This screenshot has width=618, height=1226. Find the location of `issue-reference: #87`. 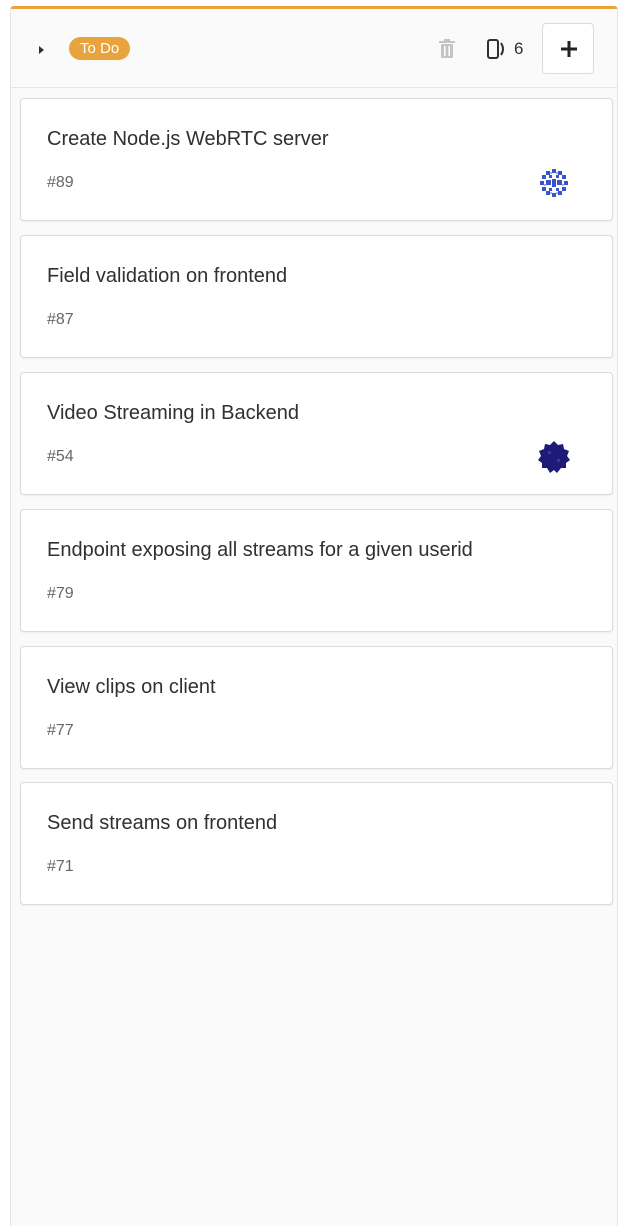

issue-reference: #87 is located at coordinates (60, 319).